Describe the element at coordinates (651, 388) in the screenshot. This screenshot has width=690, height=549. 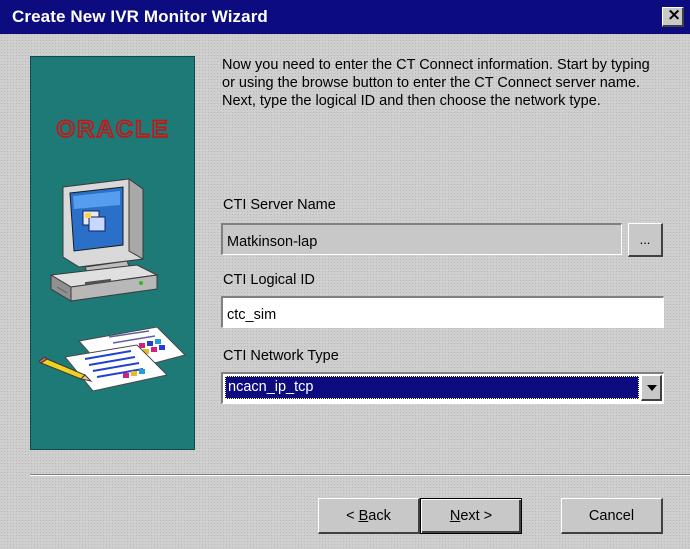
I see `chevron-down-icon` at that location.